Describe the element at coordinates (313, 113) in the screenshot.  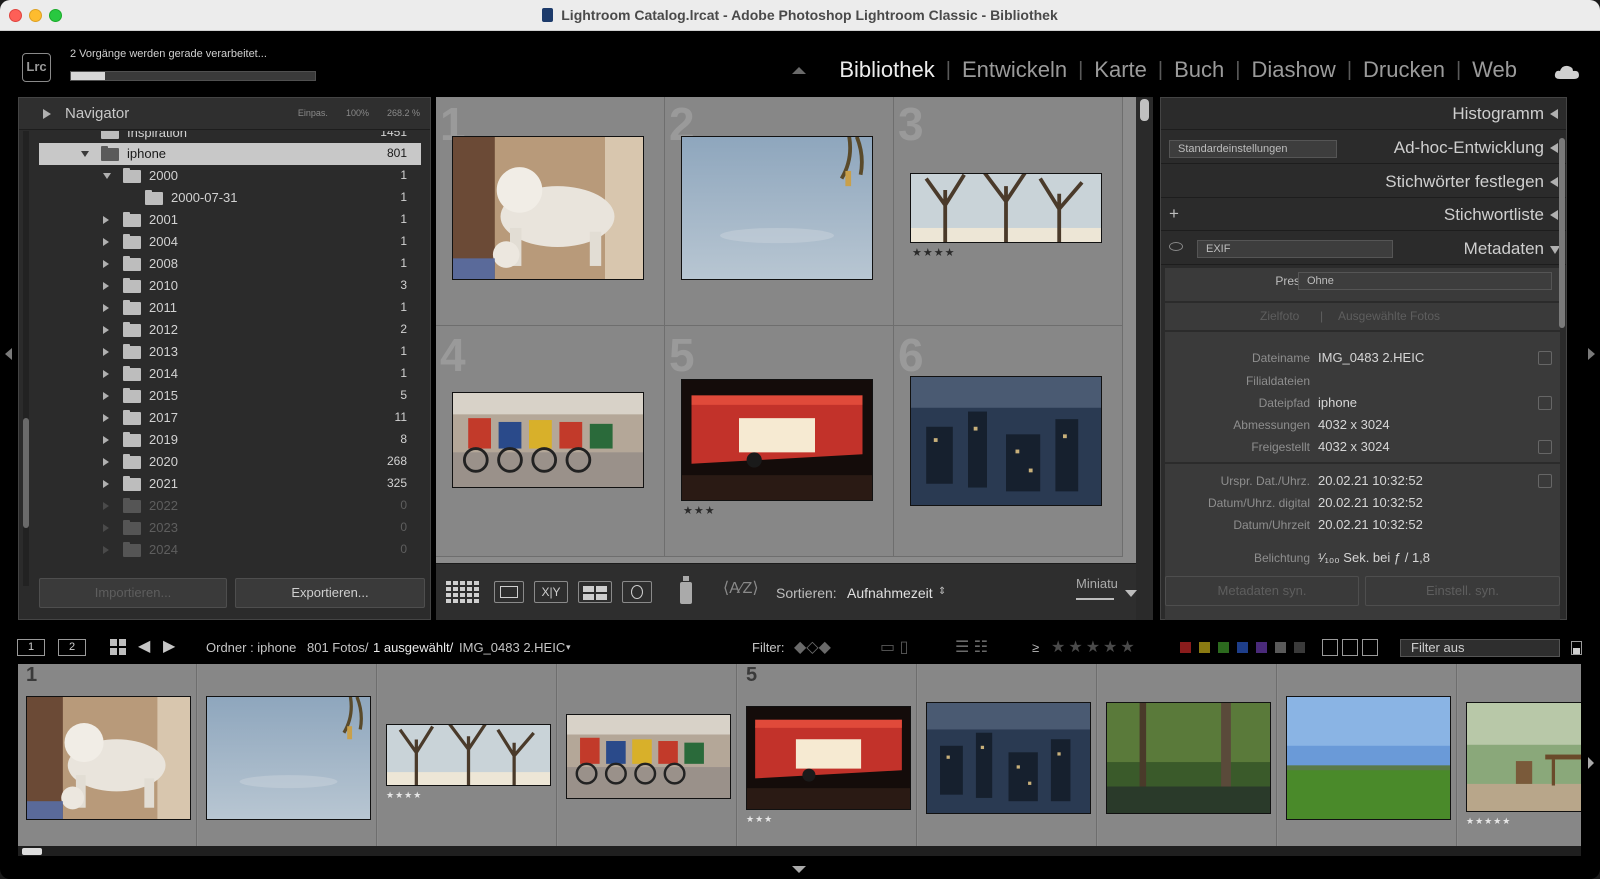
I see `zoom-fit-option: Einpas.` at that location.